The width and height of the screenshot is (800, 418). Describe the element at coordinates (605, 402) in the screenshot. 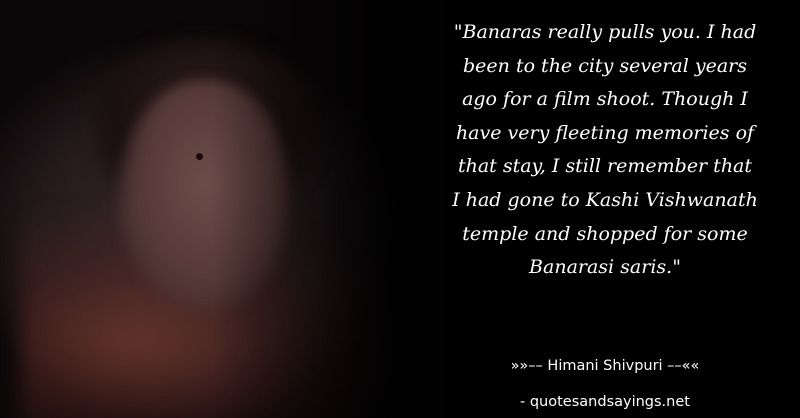

I see `site-watermark: - quotesandsayings.net` at that location.